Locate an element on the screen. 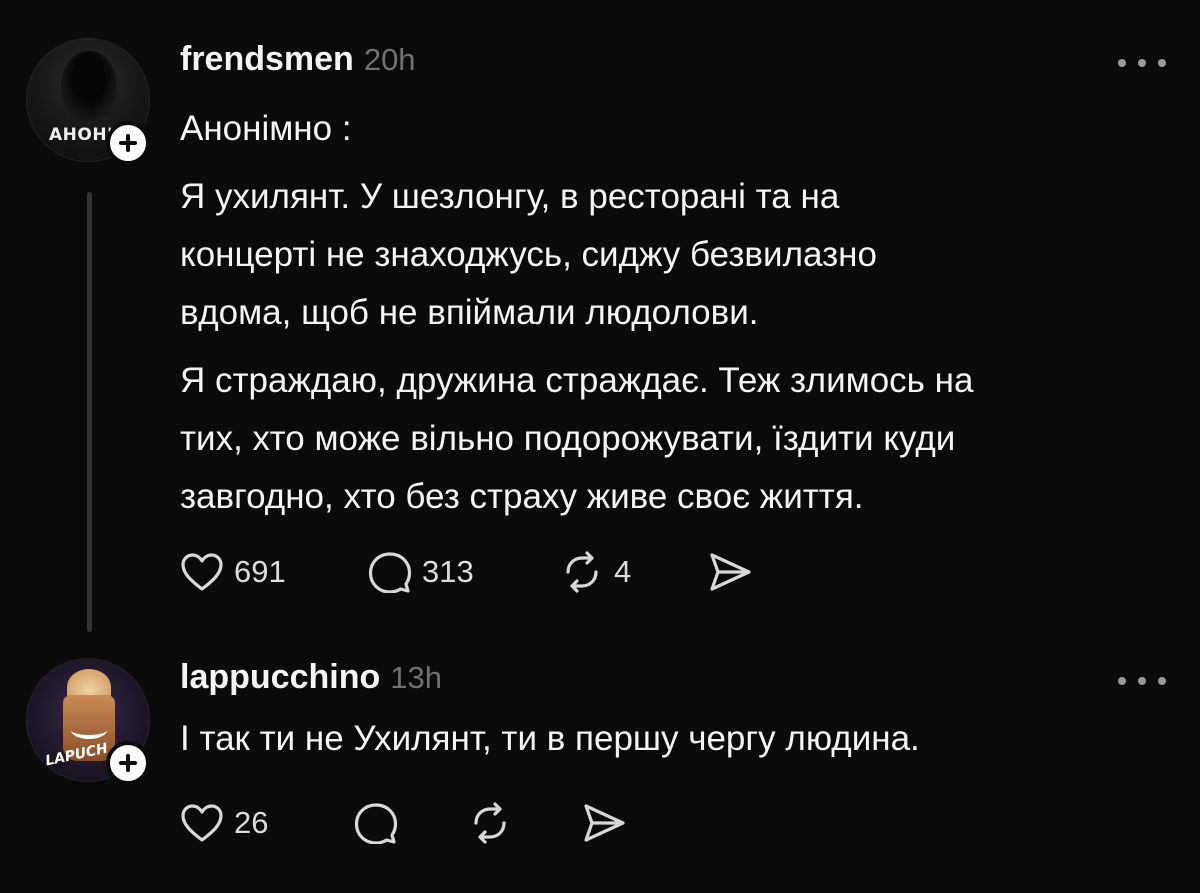  avatar-container: LAPUCH is located at coordinates (88, 721).